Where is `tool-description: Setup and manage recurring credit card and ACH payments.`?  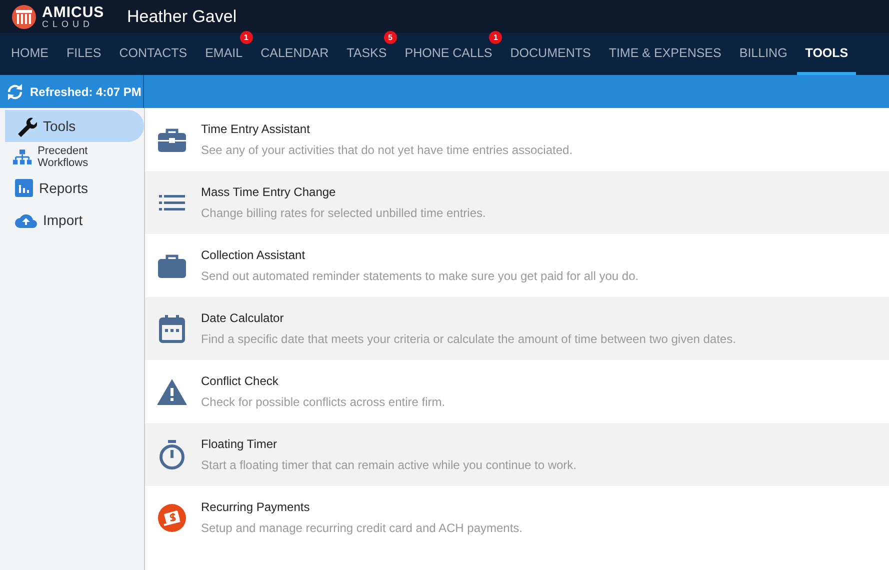 tool-description: Setup and manage recurring credit card and ACH payments. is located at coordinates (362, 528).